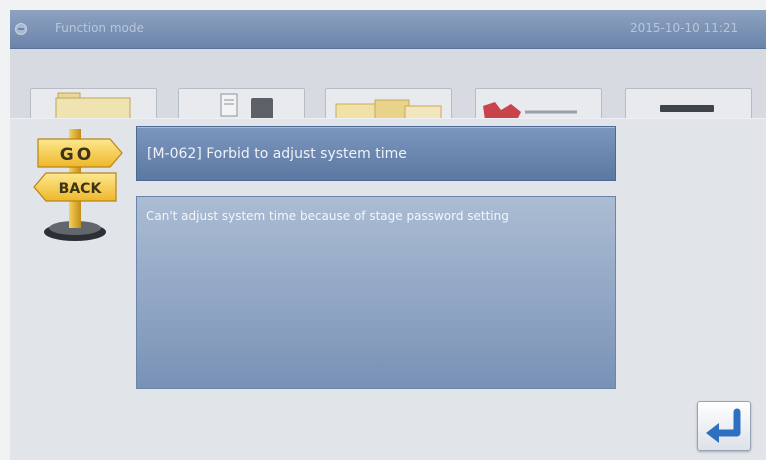  Describe the element at coordinates (684, 28) in the screenshot. I see `system-datetime: 2015-10-10 11:21` at that location.